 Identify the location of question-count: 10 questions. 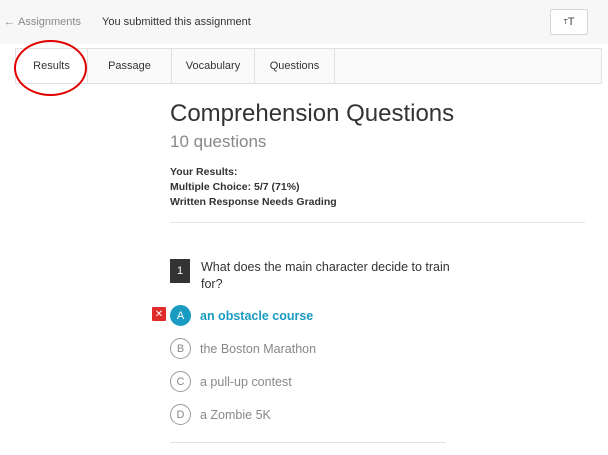
(218, 141).